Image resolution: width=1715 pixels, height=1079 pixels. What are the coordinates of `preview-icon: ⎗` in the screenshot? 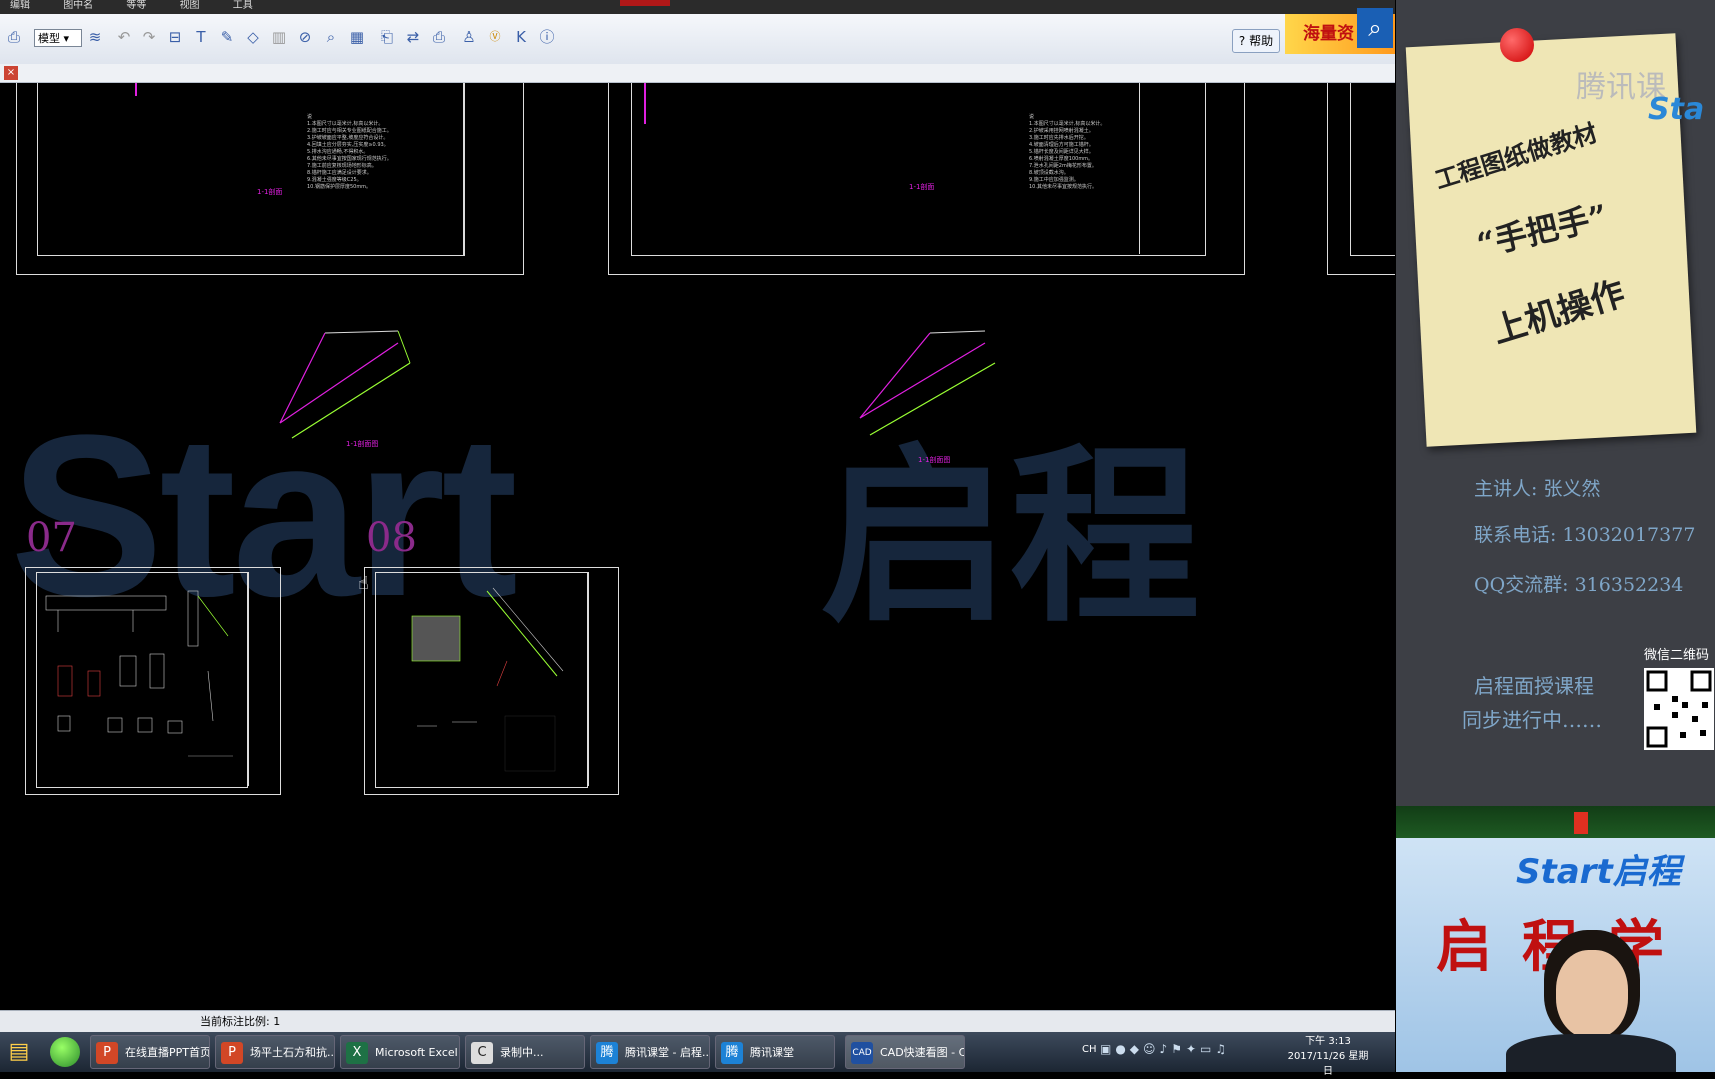 It's located at (387, 37).